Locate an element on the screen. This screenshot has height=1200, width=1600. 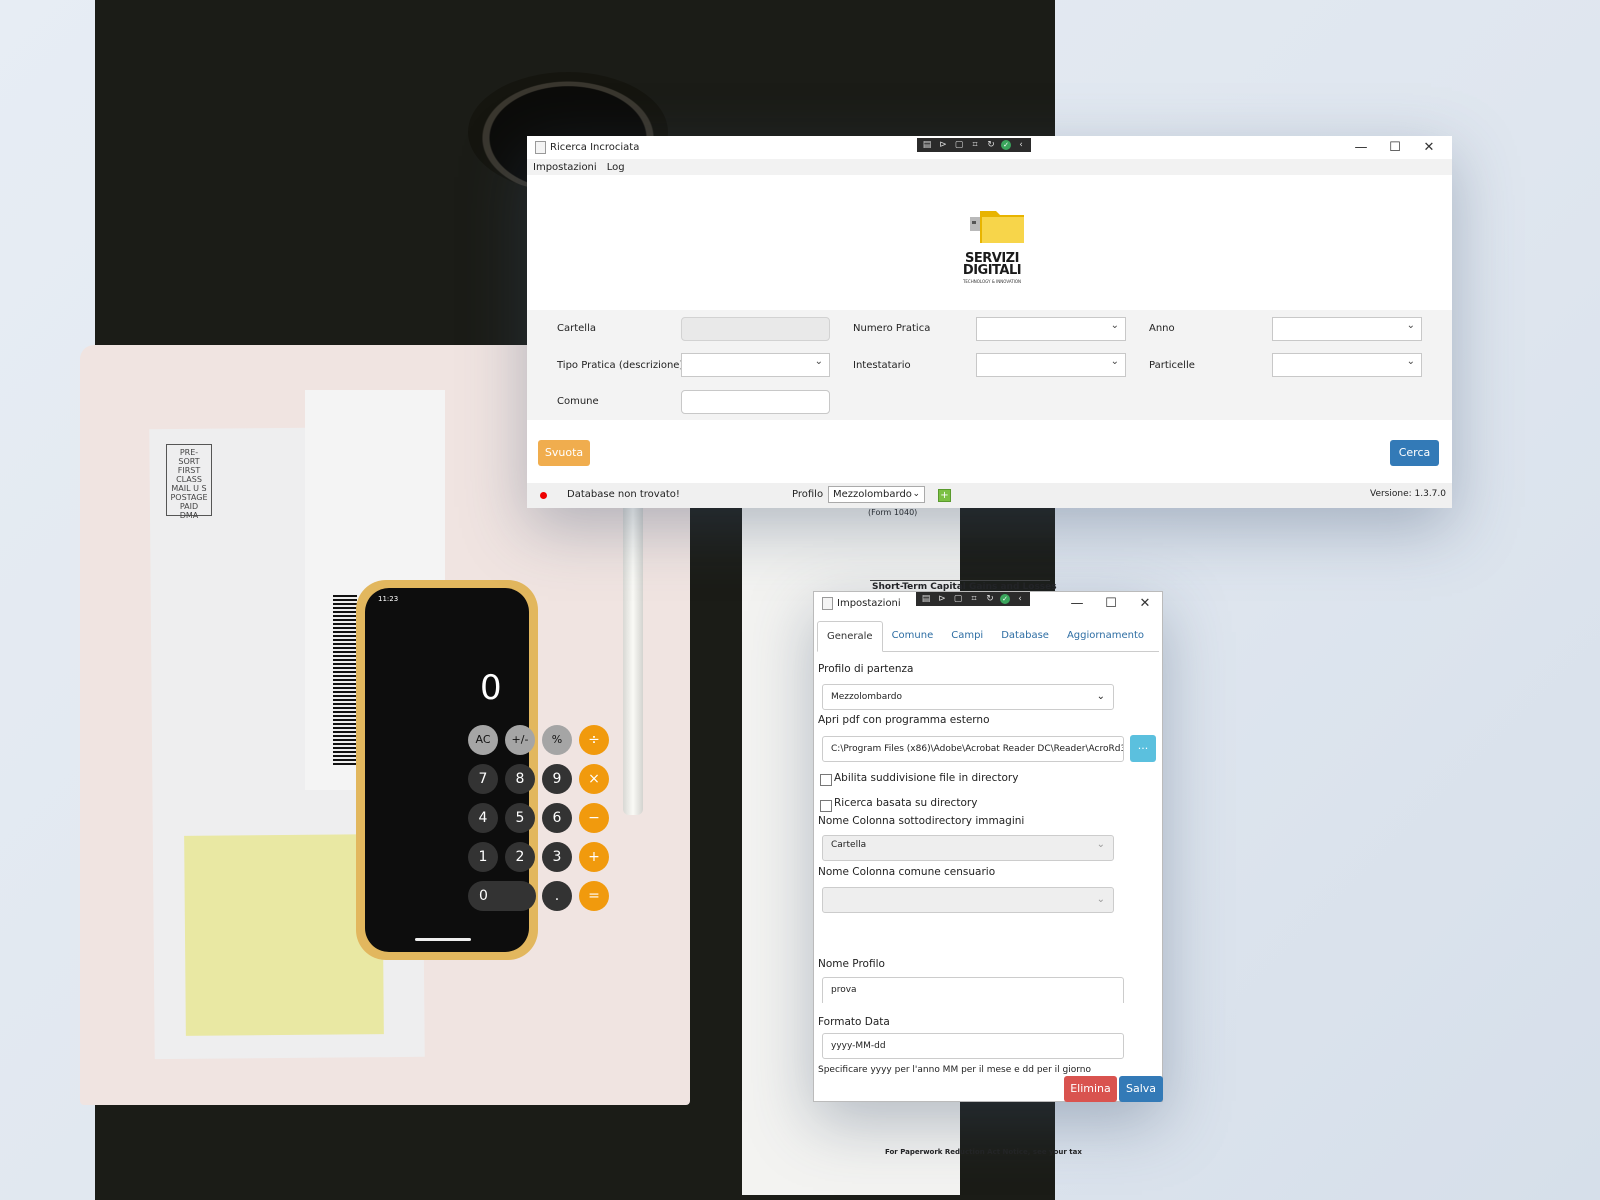
label-suddivisione: Abilita suddivisione file in directory is located at coordinates (926, 778).